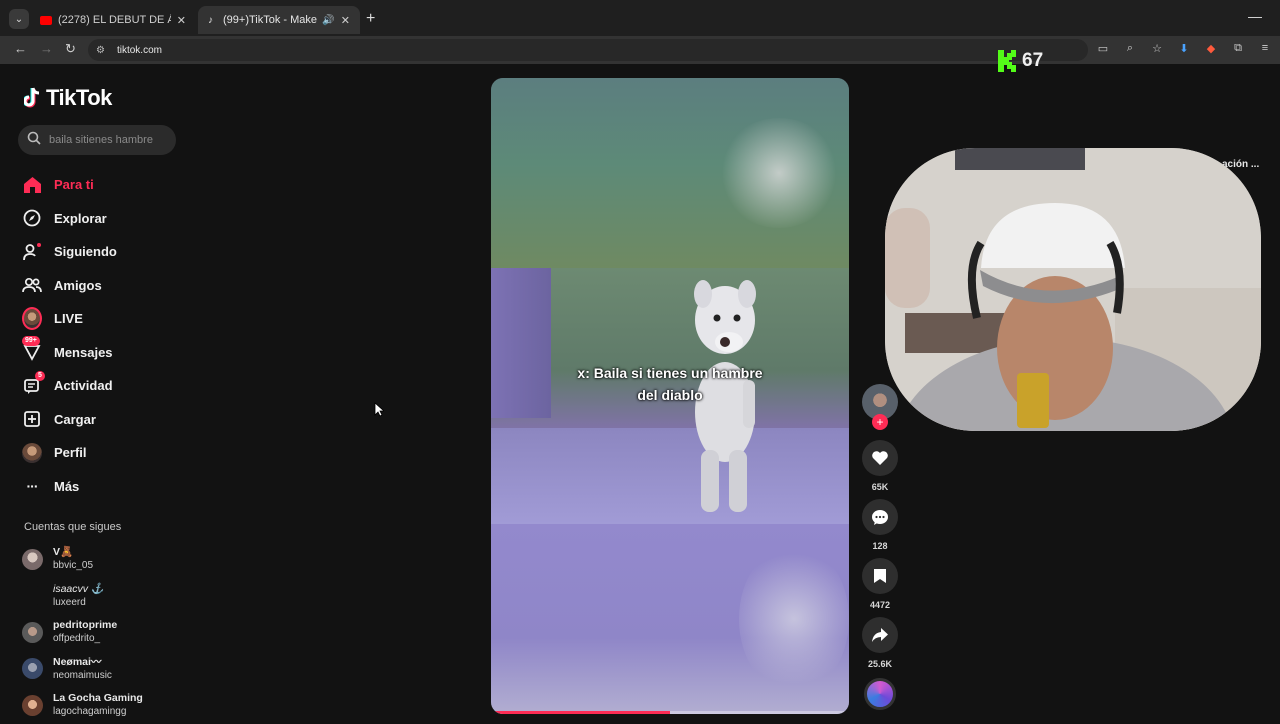 This screenshot has width=1280, height=724. What do you see at coordinates (102, 420) in the screenshot?
I see `sidebar-item-cargar: Cargar` at bounding box center [102, 420].